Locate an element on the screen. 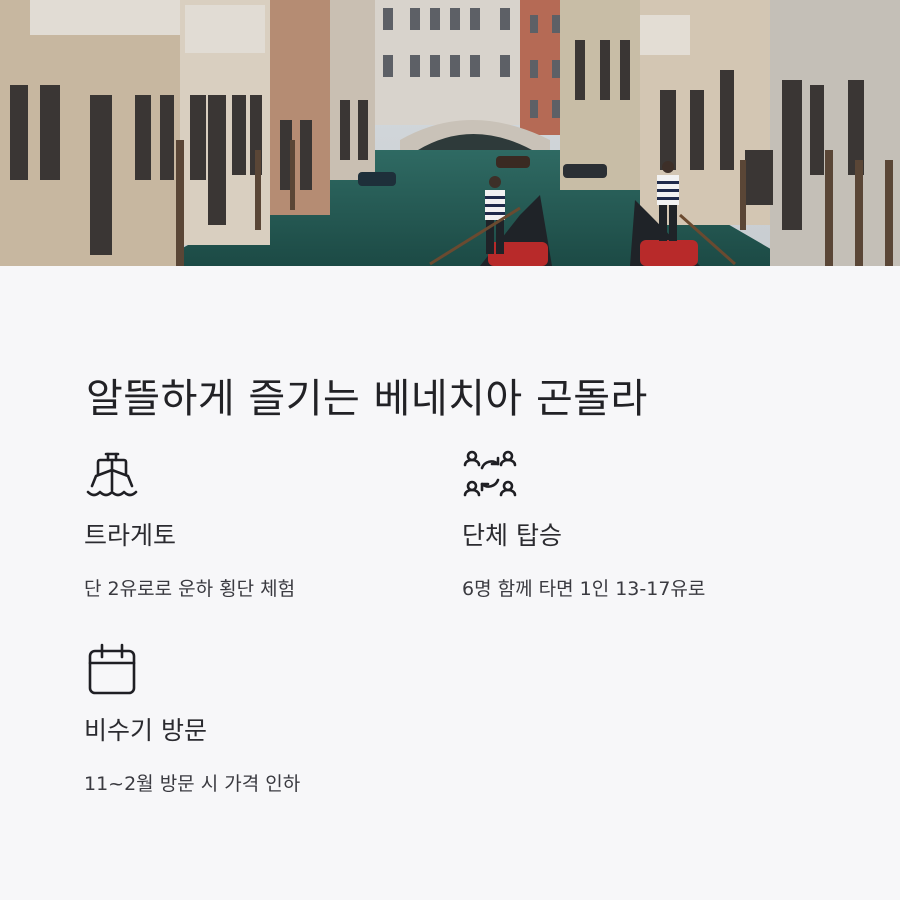  feature-title: 단체 탑승 is located at coordinates (512, 535).